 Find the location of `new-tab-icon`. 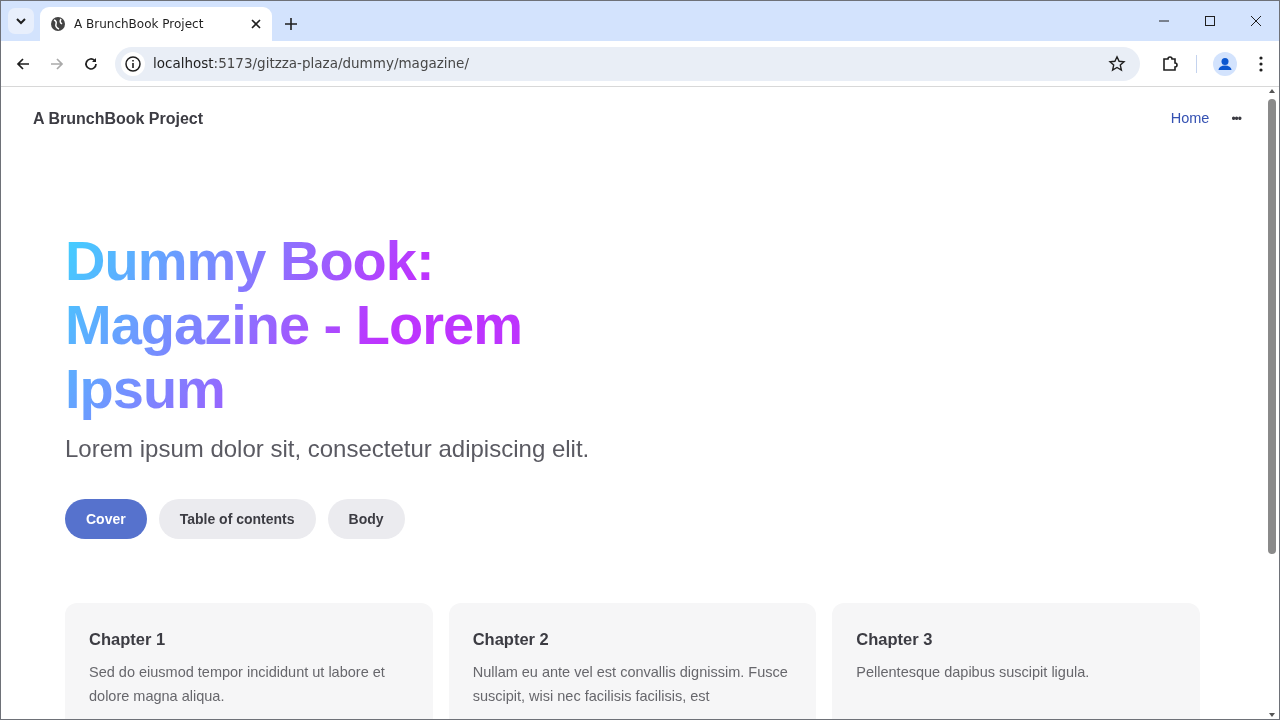

new-tab-icon is located at coordinates (291, 24).